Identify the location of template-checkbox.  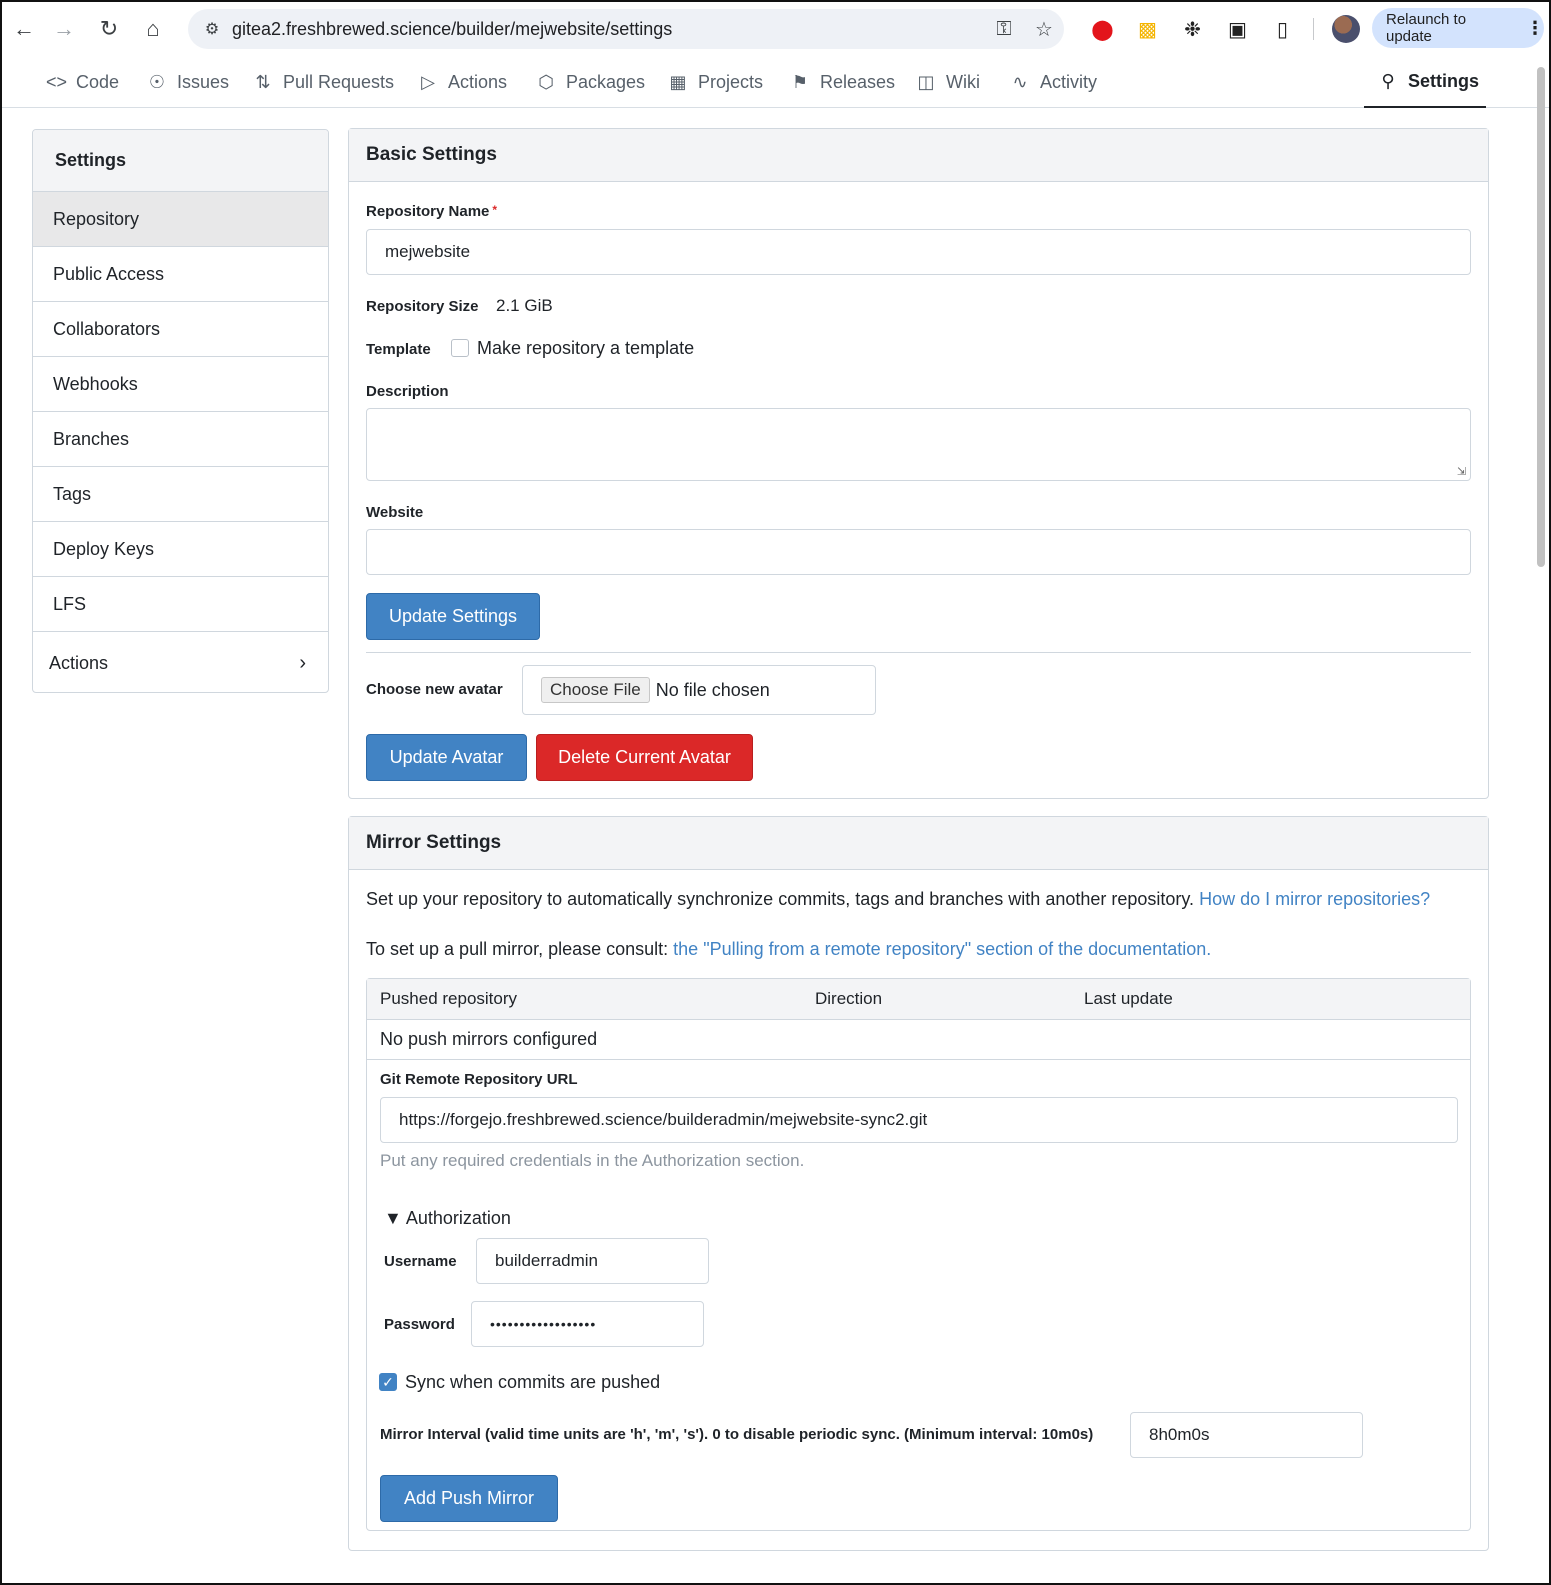
(460, 348).